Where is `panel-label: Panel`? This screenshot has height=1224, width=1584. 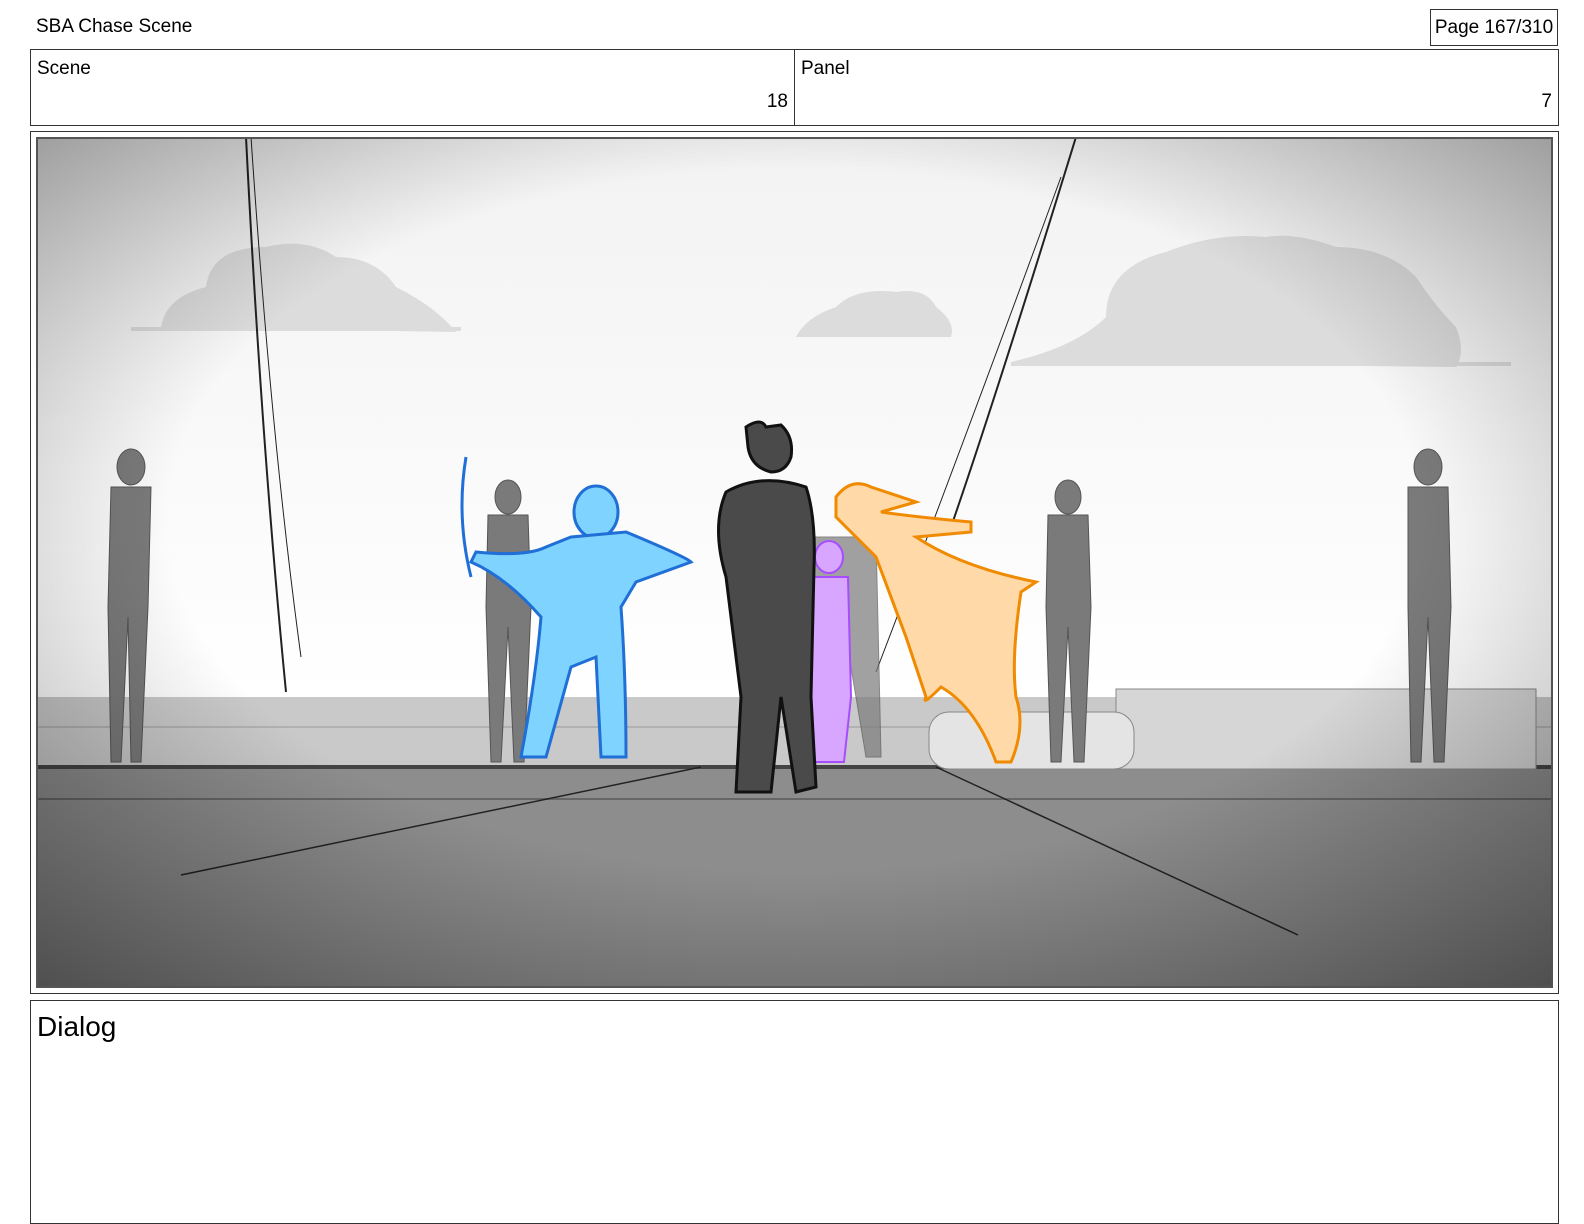 panel-label: Panel is located at coordinates (825, 68).